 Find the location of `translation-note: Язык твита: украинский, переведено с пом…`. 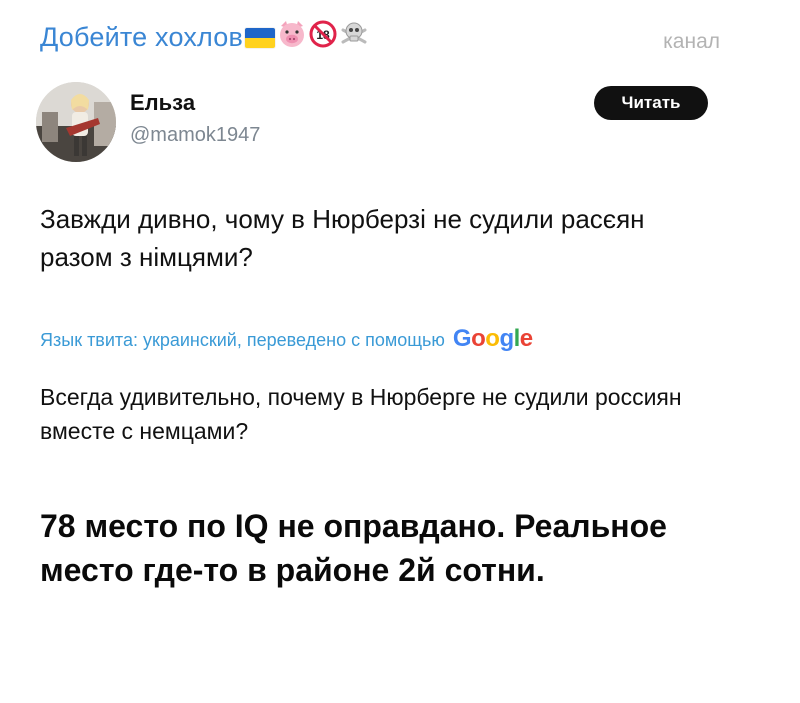

translation-note: Язык твита: украинский, переведено с пом… is located at coordinates (286, 339).